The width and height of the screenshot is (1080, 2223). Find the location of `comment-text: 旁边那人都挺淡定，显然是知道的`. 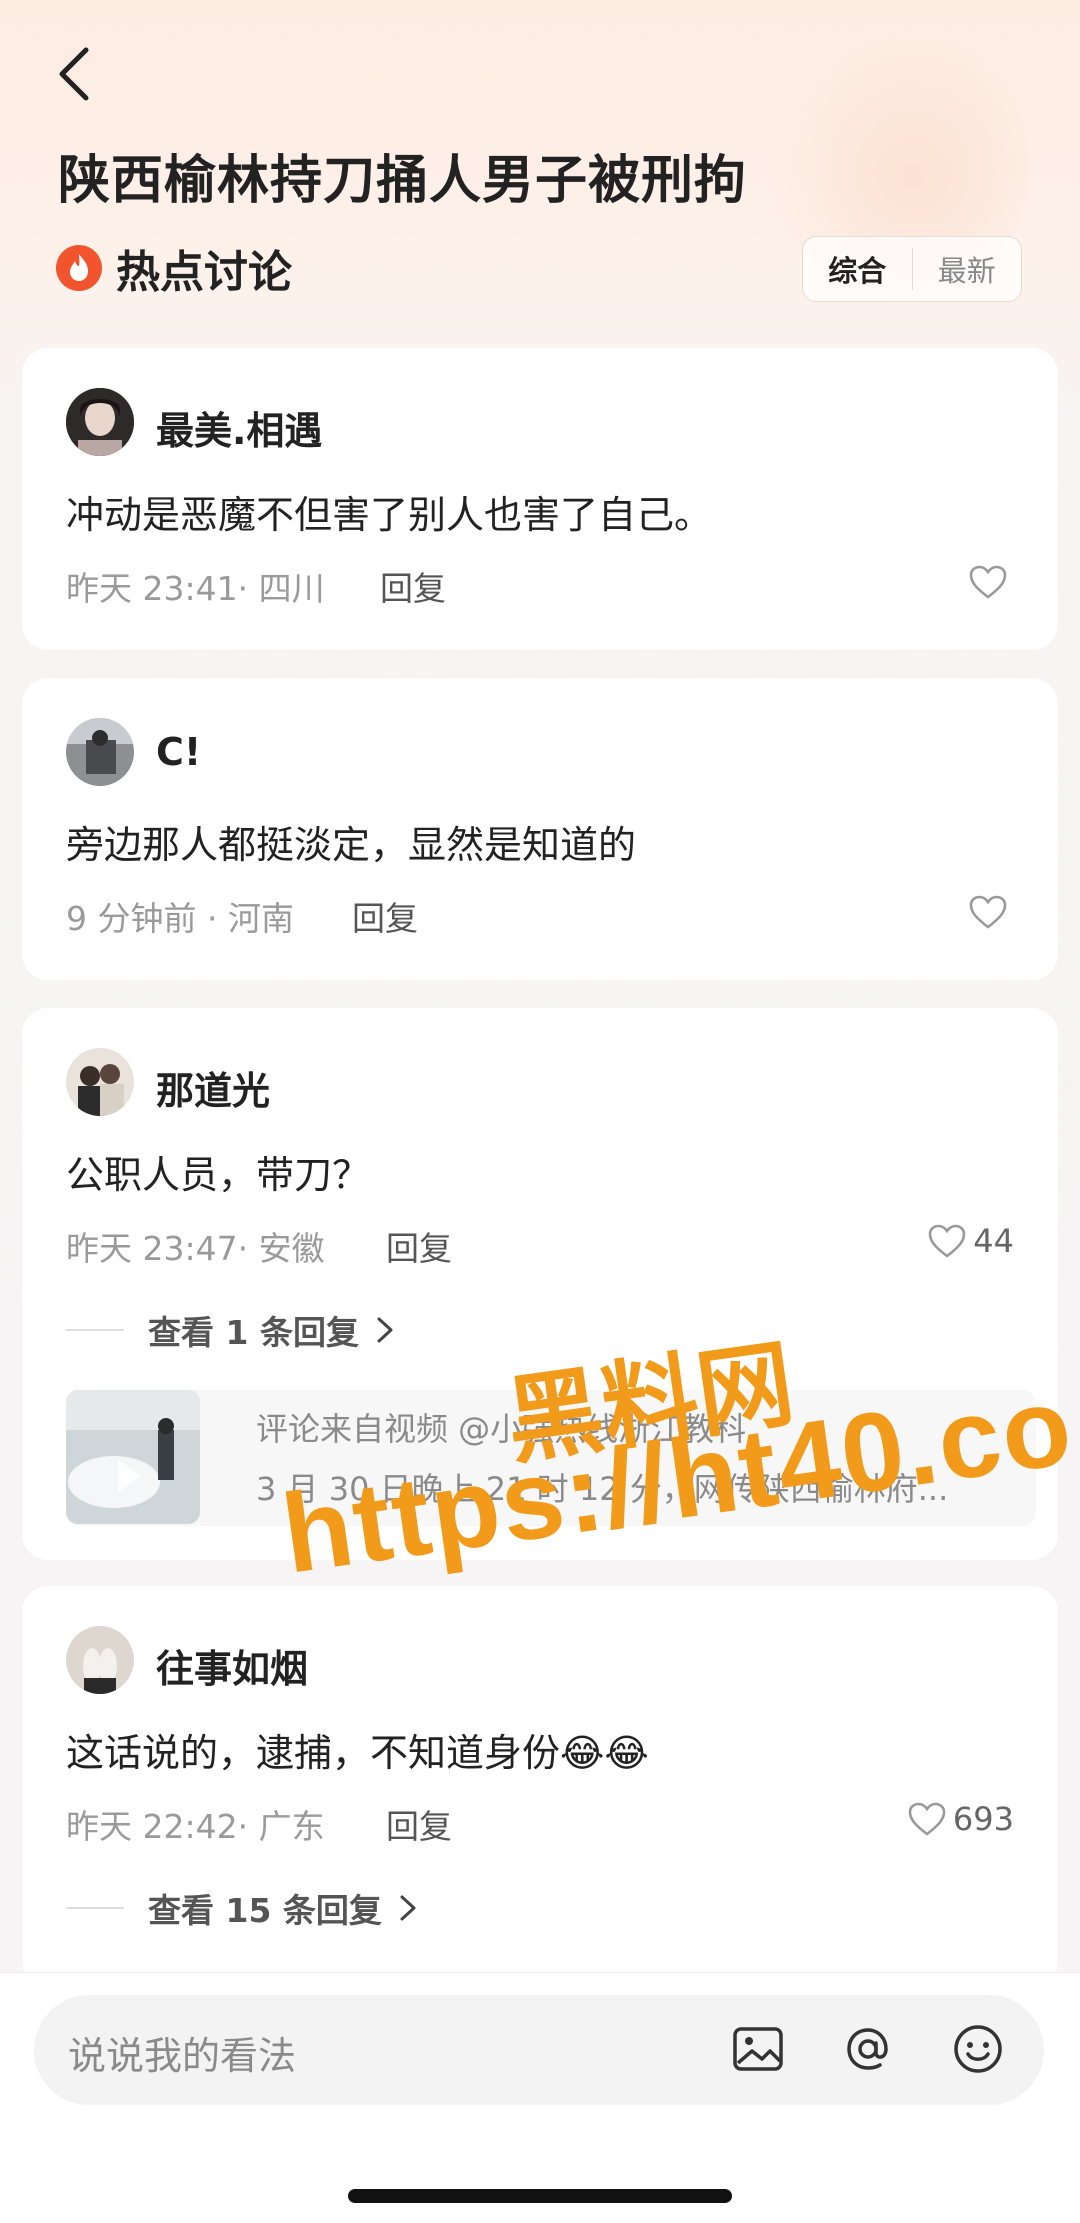

comment-text: 旁边那人都挺淡定，显然是知道的 is located at coordinates (351, 845).